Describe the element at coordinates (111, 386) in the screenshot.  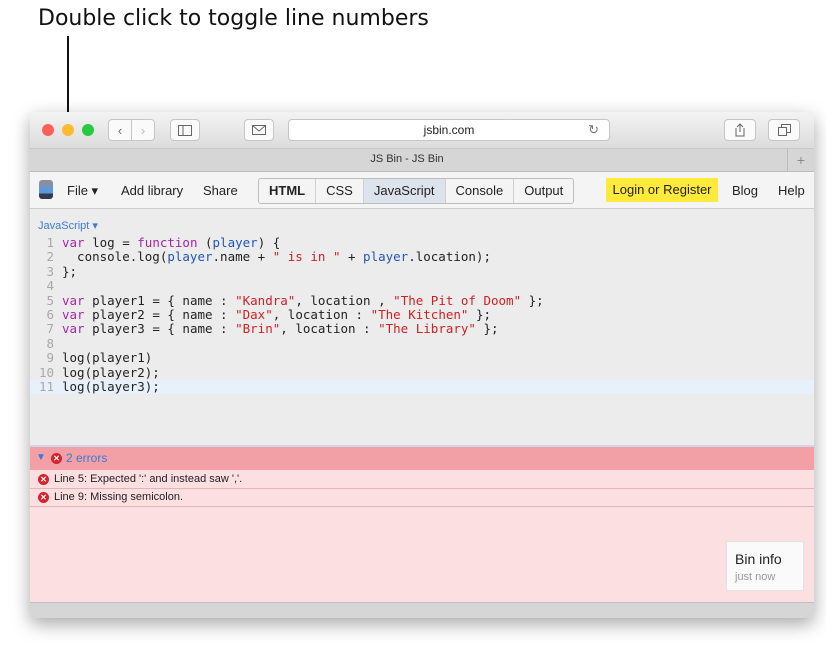
I see `code-token: log(player3);` at that location.